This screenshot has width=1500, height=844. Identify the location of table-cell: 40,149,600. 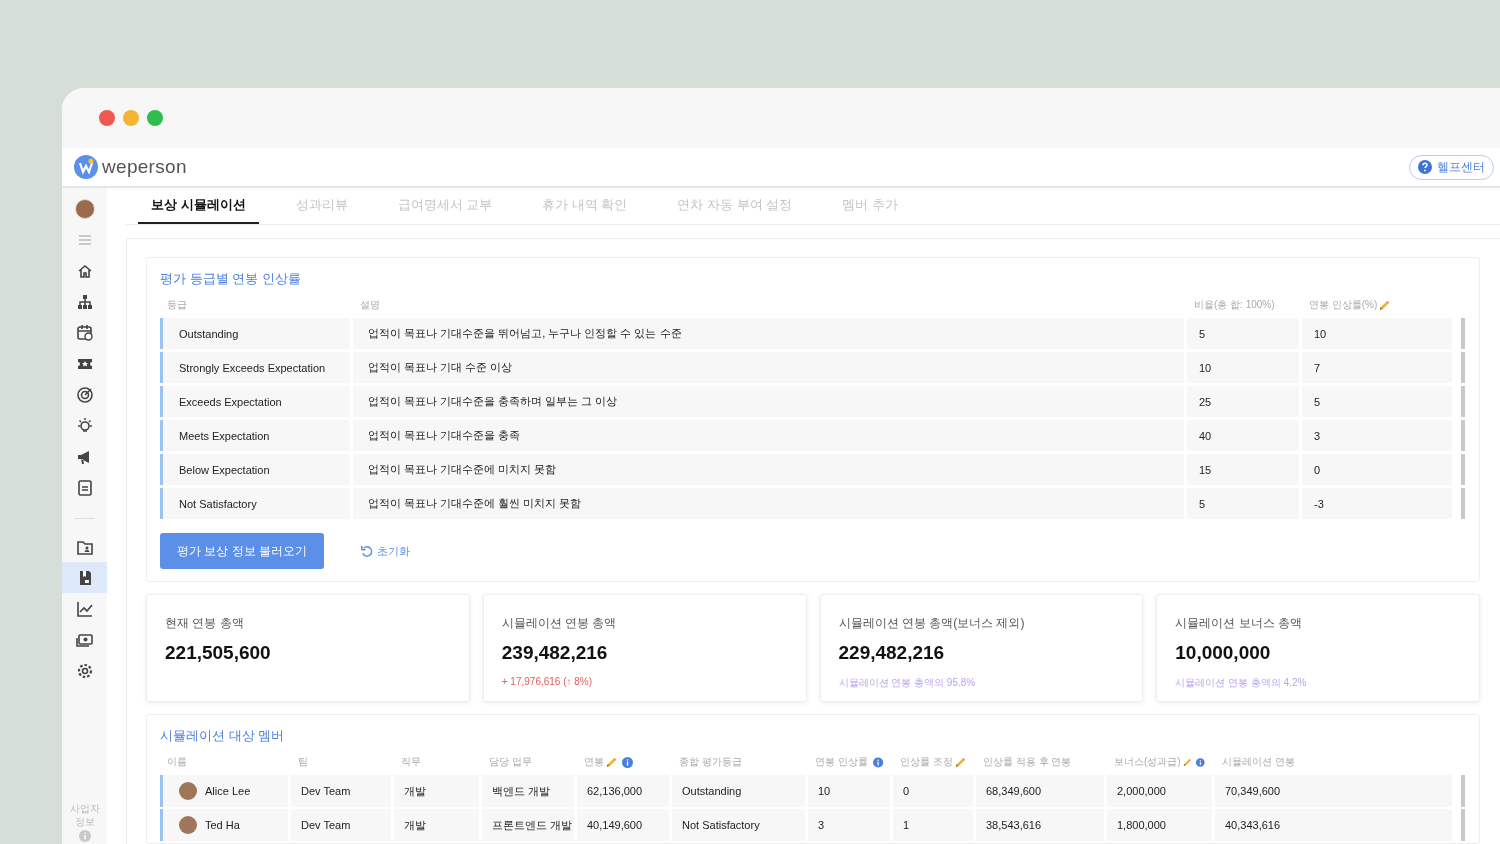
(623, 825).